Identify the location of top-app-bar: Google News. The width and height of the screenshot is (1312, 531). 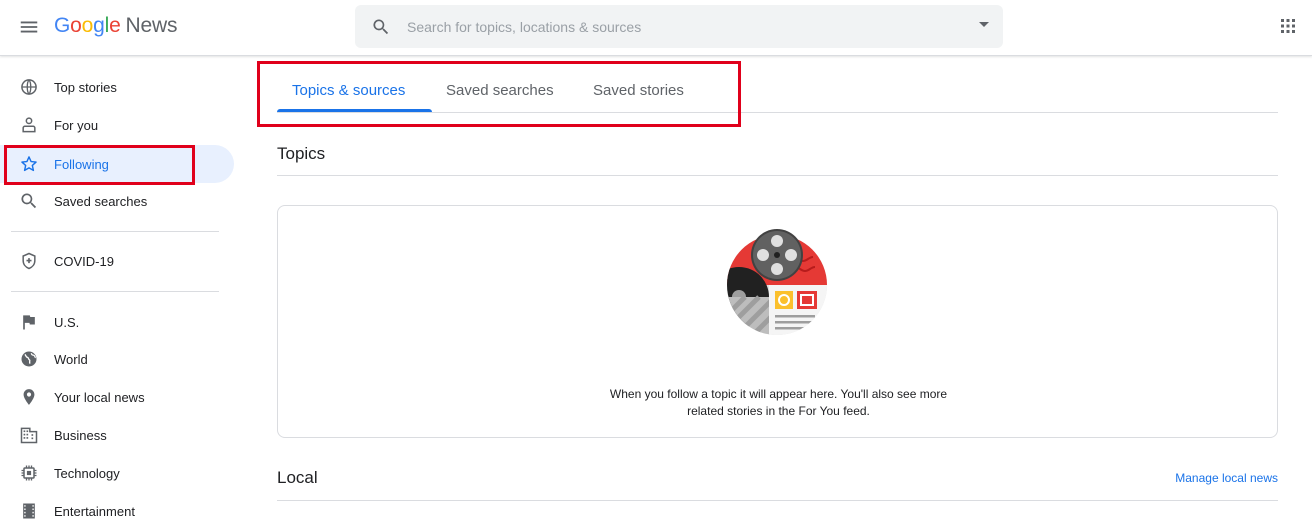
(656, 28).